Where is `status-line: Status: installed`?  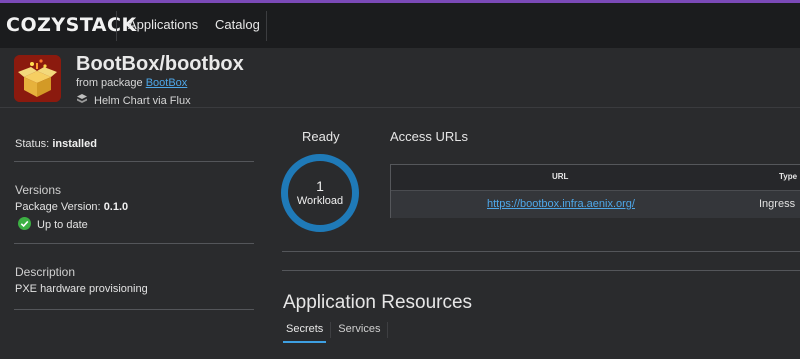
status-line: Status: installed is located at coordinates (56, 144).